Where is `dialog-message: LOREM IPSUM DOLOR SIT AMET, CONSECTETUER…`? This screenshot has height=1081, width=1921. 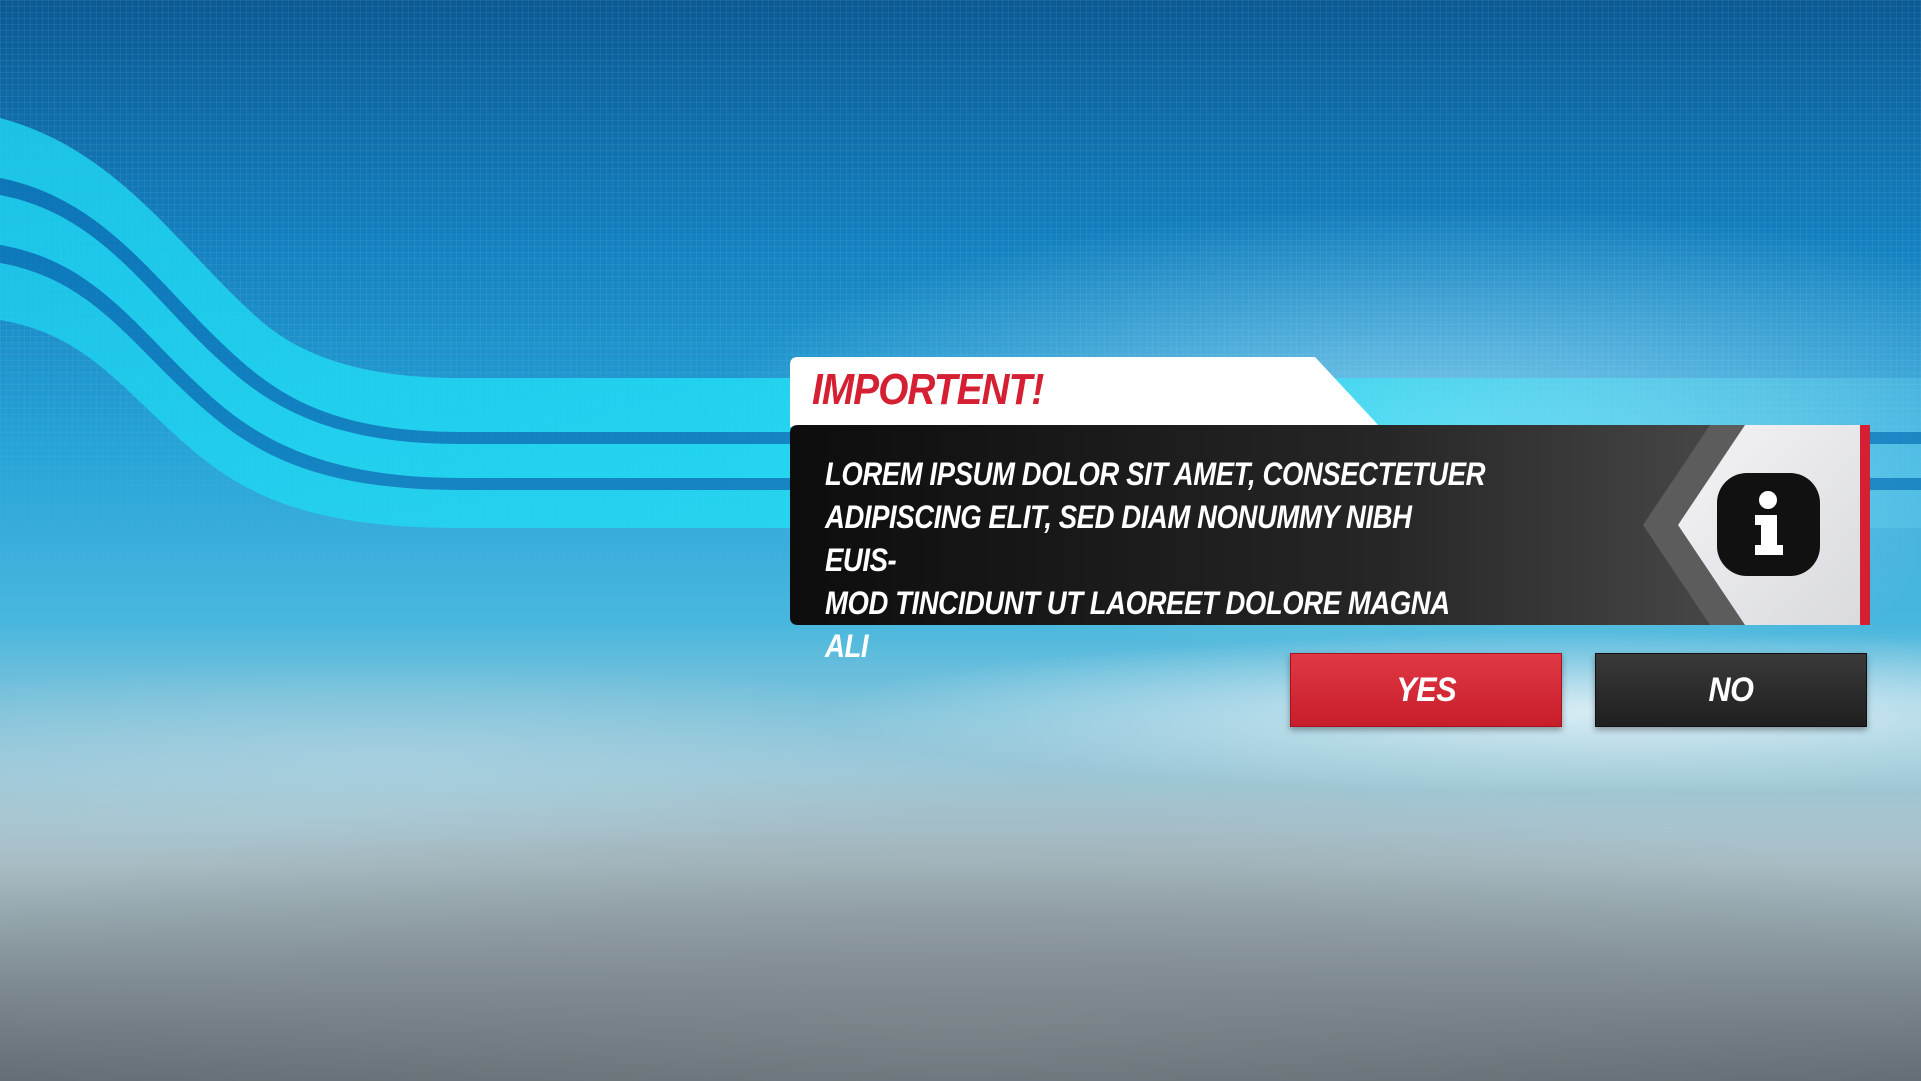
dialog-message: LOREM IPSUM DOLOR SIT AMET, CONSECTETUER… is located at coordinates (1155, 560).